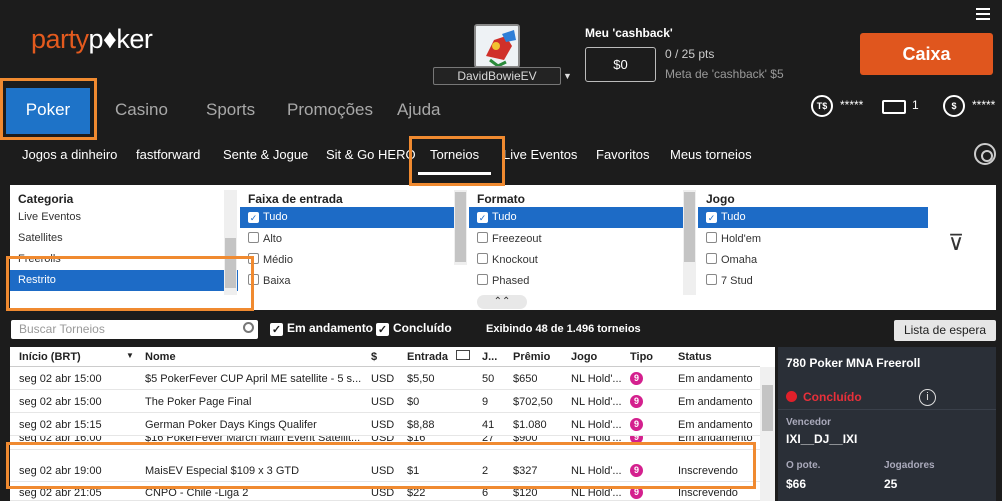 This screenshot has height=501, width=1002. I want to click on list-item: Hold'em, so click(813, 238).